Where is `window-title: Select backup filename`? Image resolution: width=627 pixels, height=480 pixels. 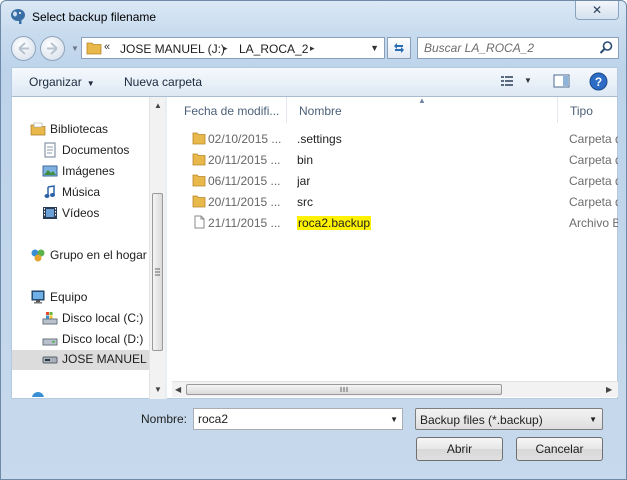 window-title: Select backup filename is located at coordinates (94, 17).